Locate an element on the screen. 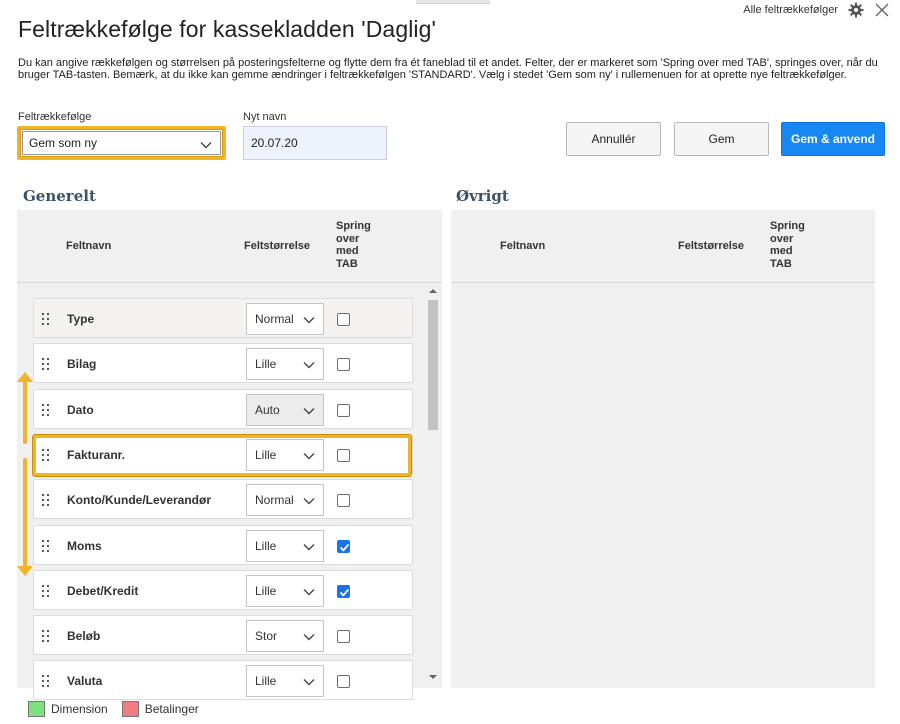 The width and height of the screenshot is (900, 724). legend-label-payments: Betalinger is located at coordinates (171, 709).